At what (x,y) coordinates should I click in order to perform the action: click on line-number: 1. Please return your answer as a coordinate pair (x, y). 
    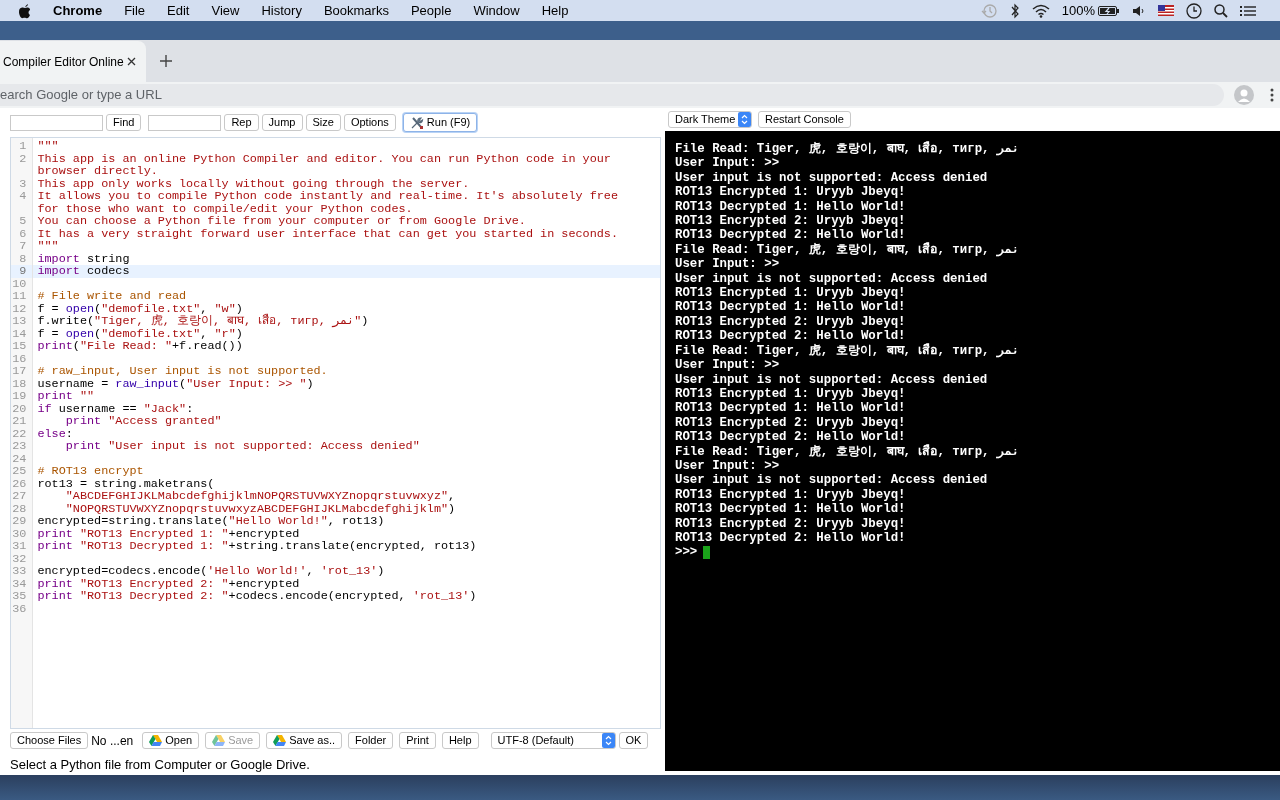
    Looking at the image, I should click on (23, 146).